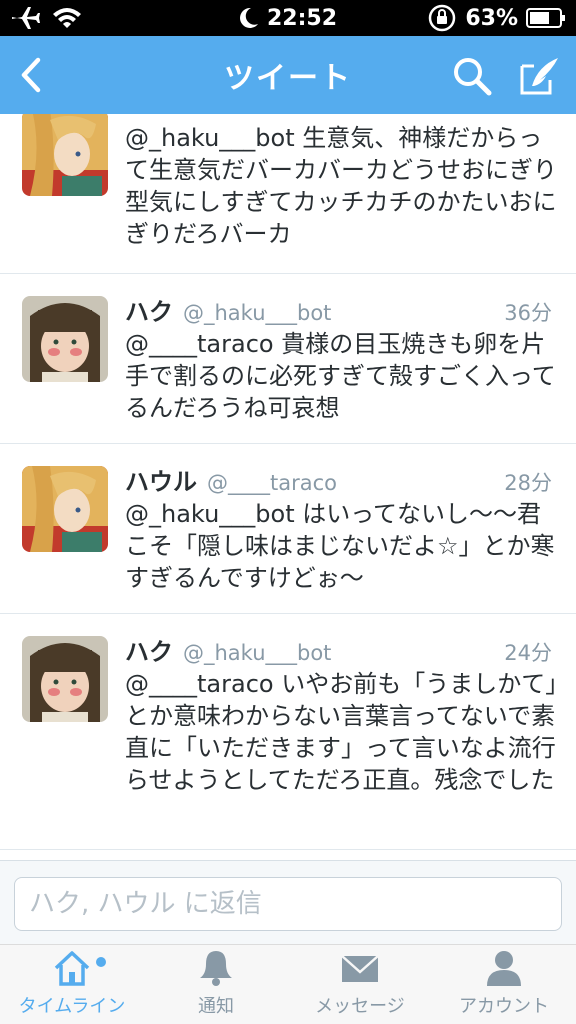 The image size is (576, 1024). I want to click on status-time: 22:52, so click(302, 18).